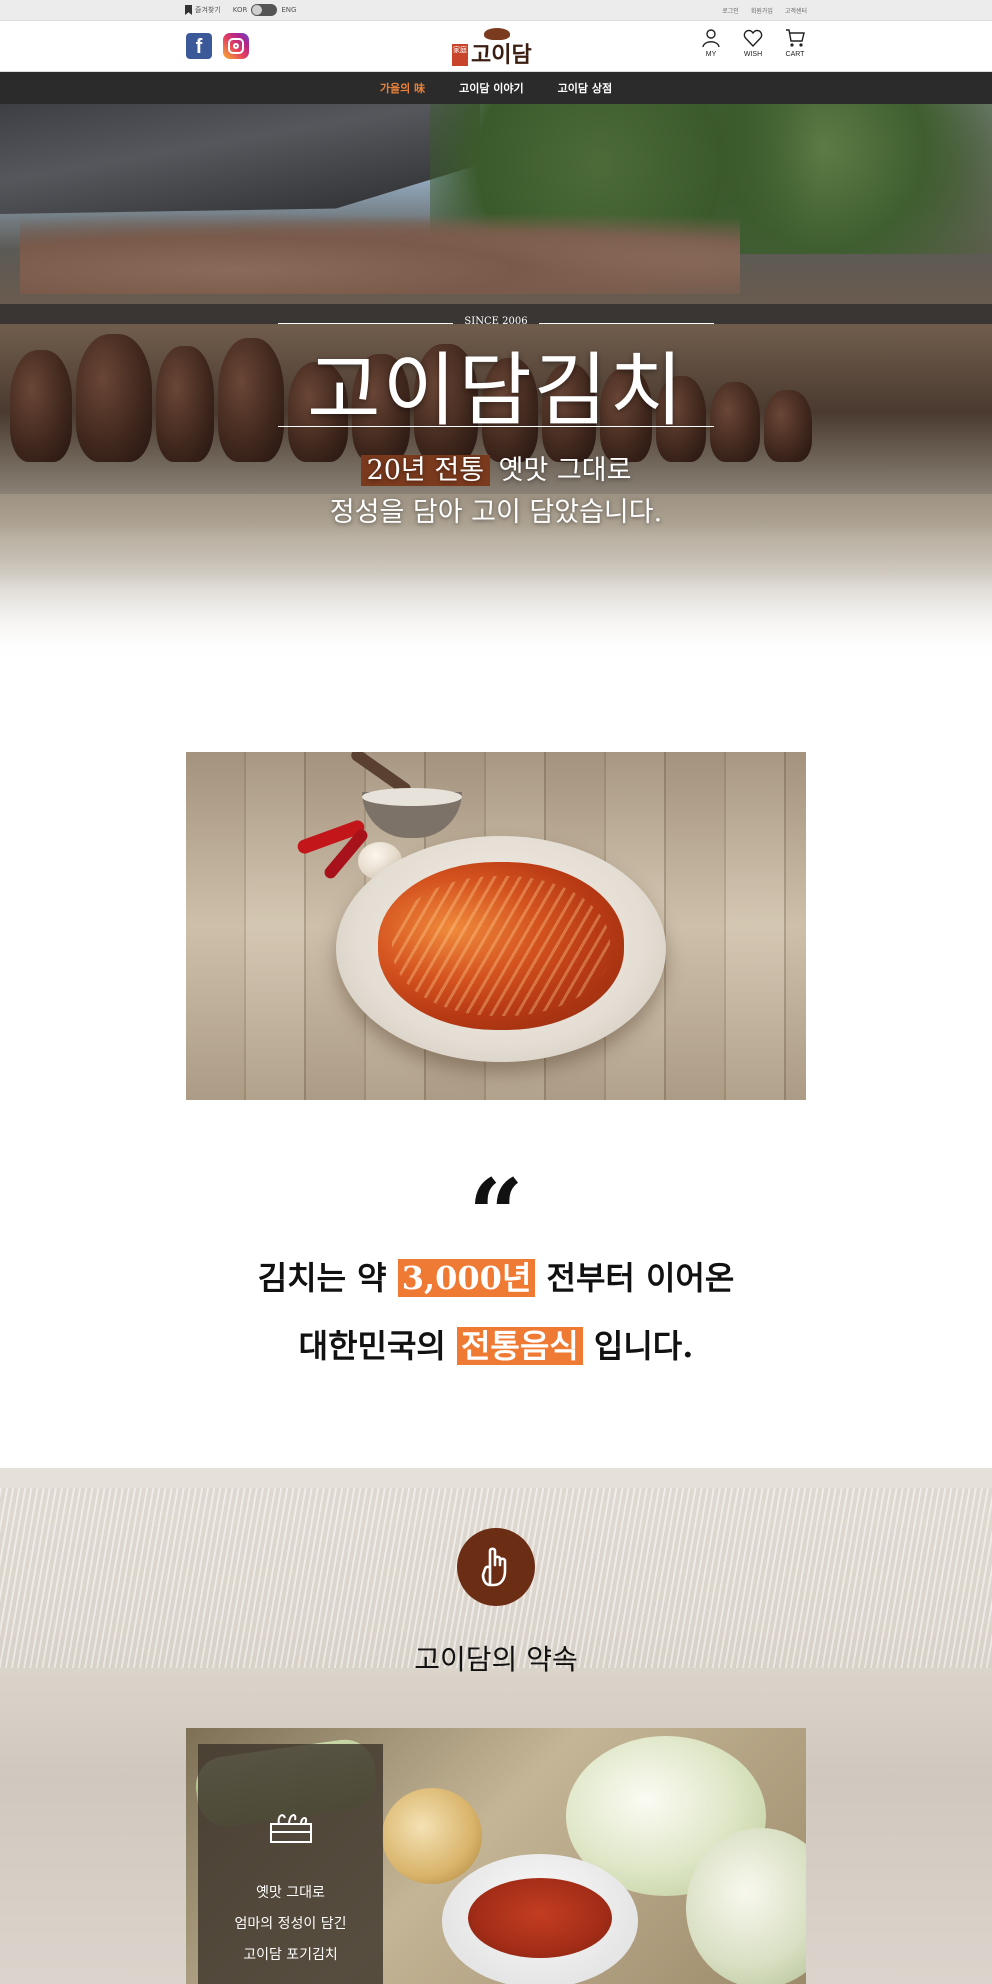  Describe the element at coordinates (730, 10) in the screenshot. I see `login-link: 로그인` at that location.